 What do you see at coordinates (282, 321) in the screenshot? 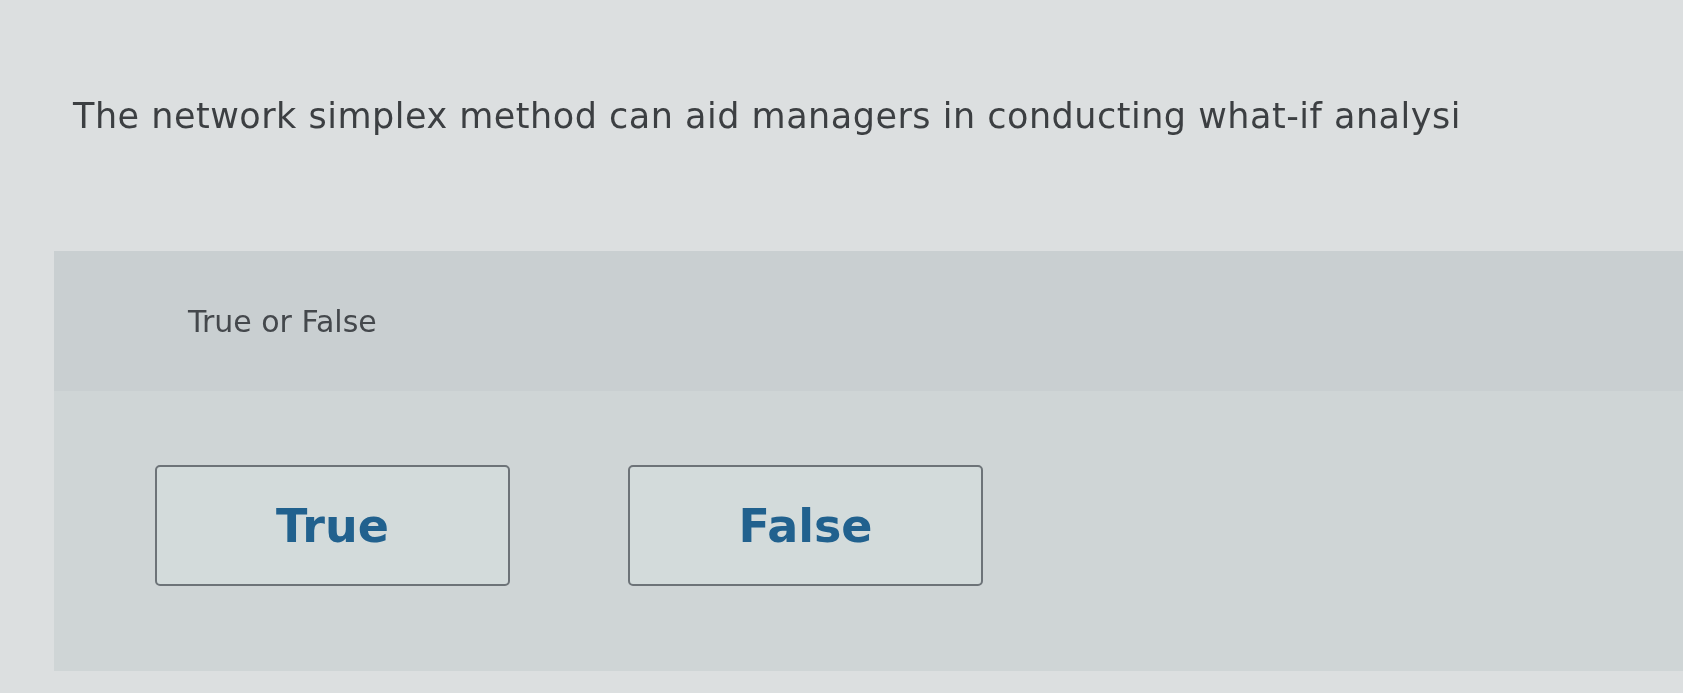
I see `prompt-text: True or False` at bounding box center [282, 321].